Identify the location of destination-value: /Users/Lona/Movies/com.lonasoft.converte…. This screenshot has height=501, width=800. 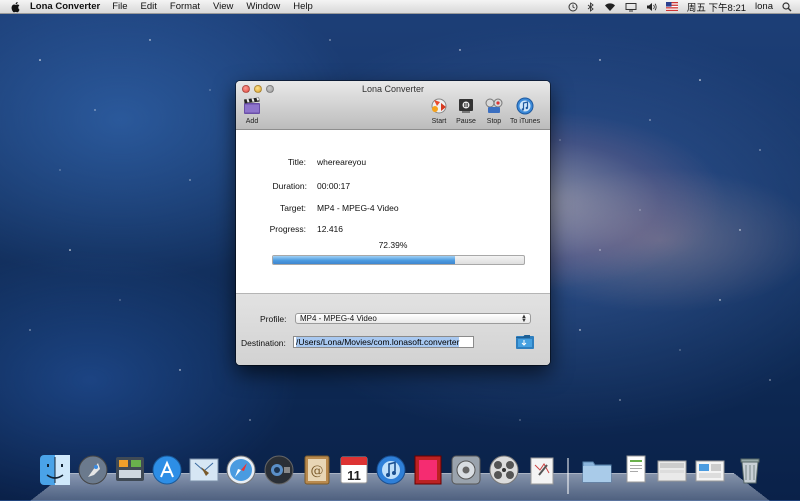
(378, 342).